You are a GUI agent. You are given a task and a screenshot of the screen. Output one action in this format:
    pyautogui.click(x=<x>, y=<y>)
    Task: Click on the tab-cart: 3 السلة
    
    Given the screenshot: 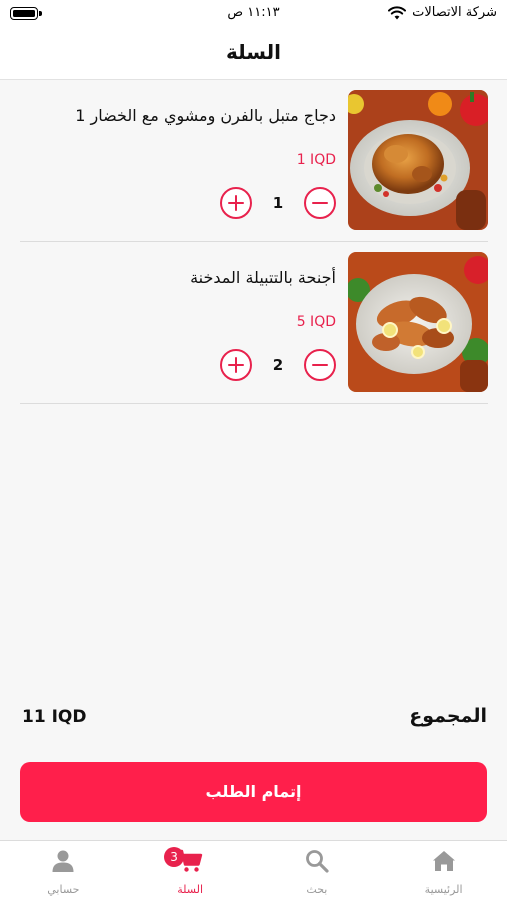 What is the action you would take?
    pyautogui.click(x=190, y=870)
    